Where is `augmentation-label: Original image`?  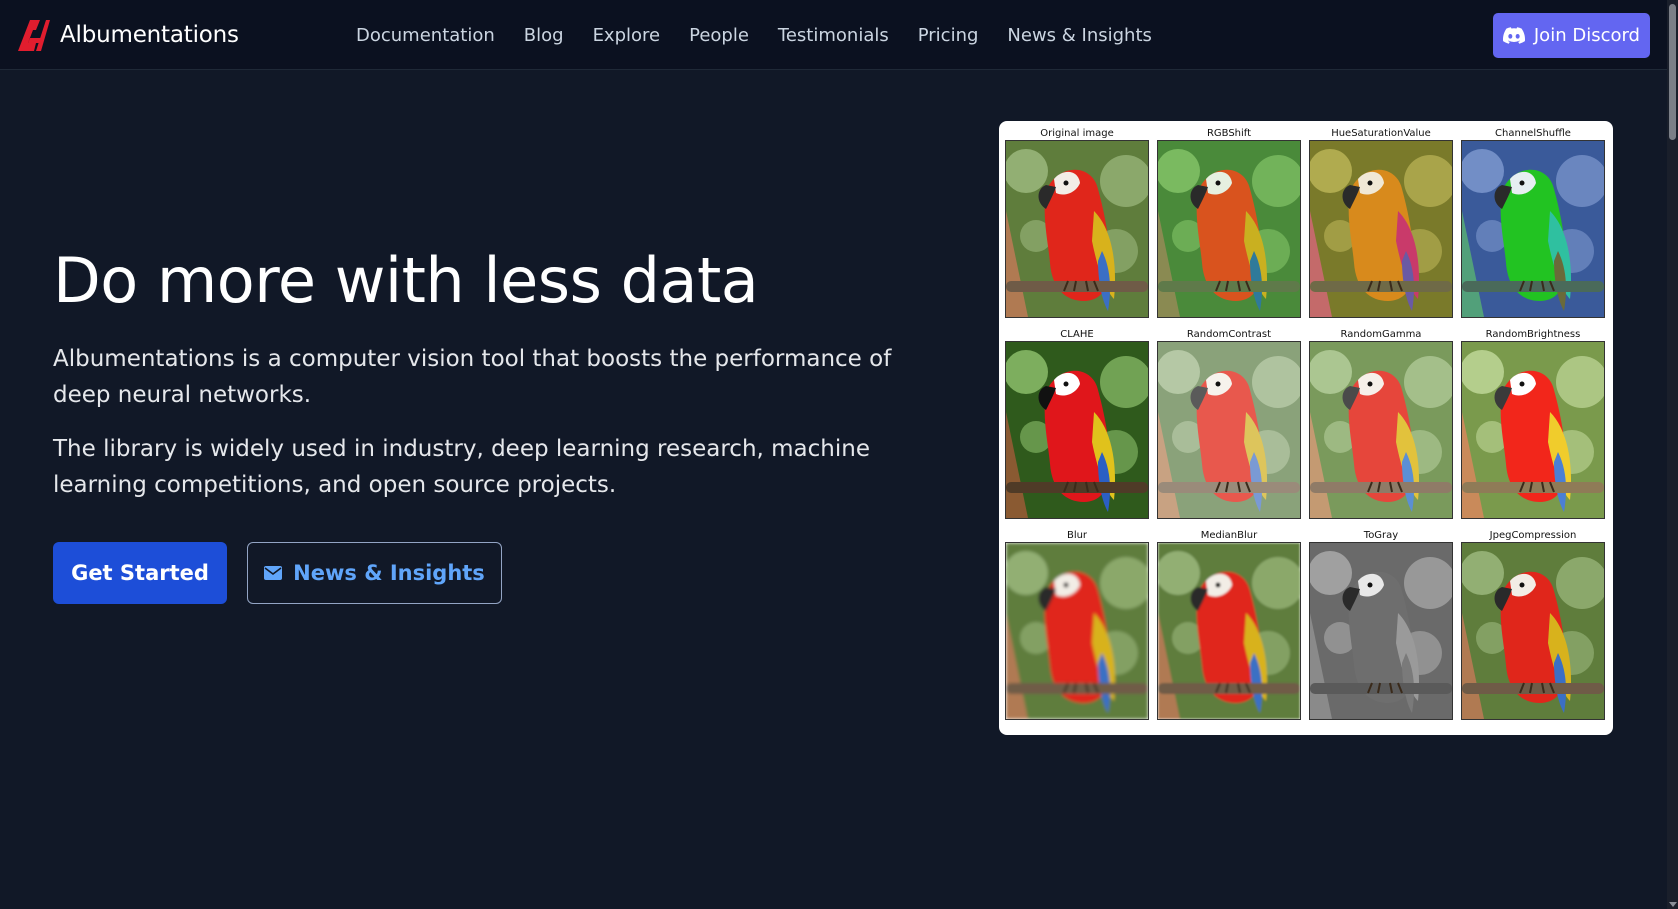
augmentation-label: Original image is located at coordinates (1077, 133).